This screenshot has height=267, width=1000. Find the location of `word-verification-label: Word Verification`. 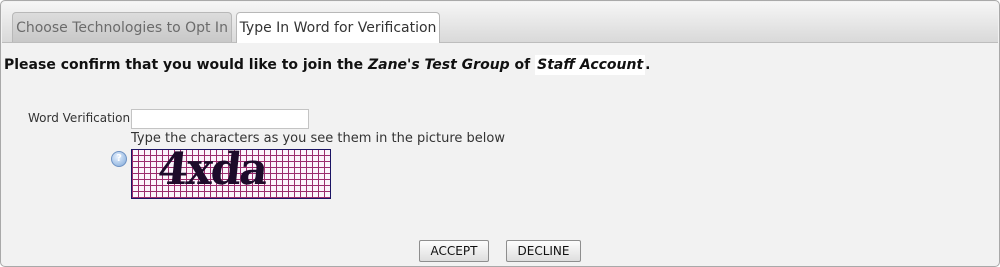

word-verification-label: Word Verification is located at coordinates (79, 118).